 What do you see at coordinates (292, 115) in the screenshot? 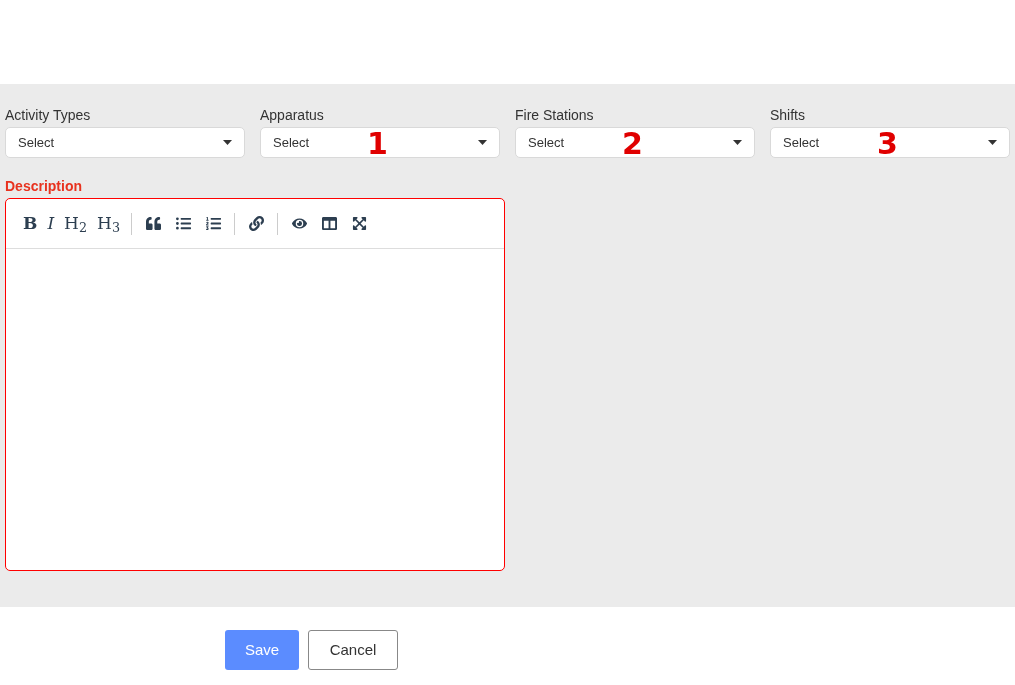
I see `field-label: Apparatus` at bounding box center [292, 115].